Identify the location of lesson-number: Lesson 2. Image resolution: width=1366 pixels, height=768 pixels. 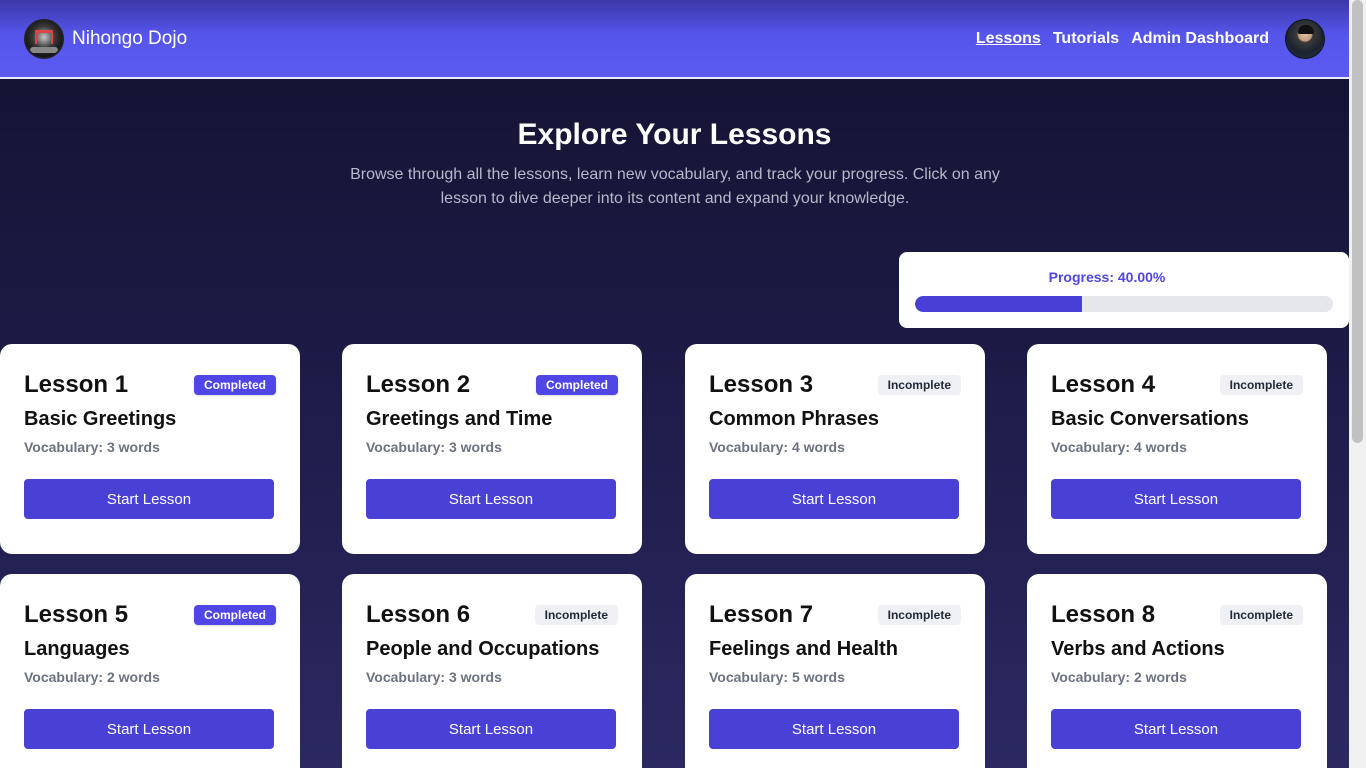
(418, 384).